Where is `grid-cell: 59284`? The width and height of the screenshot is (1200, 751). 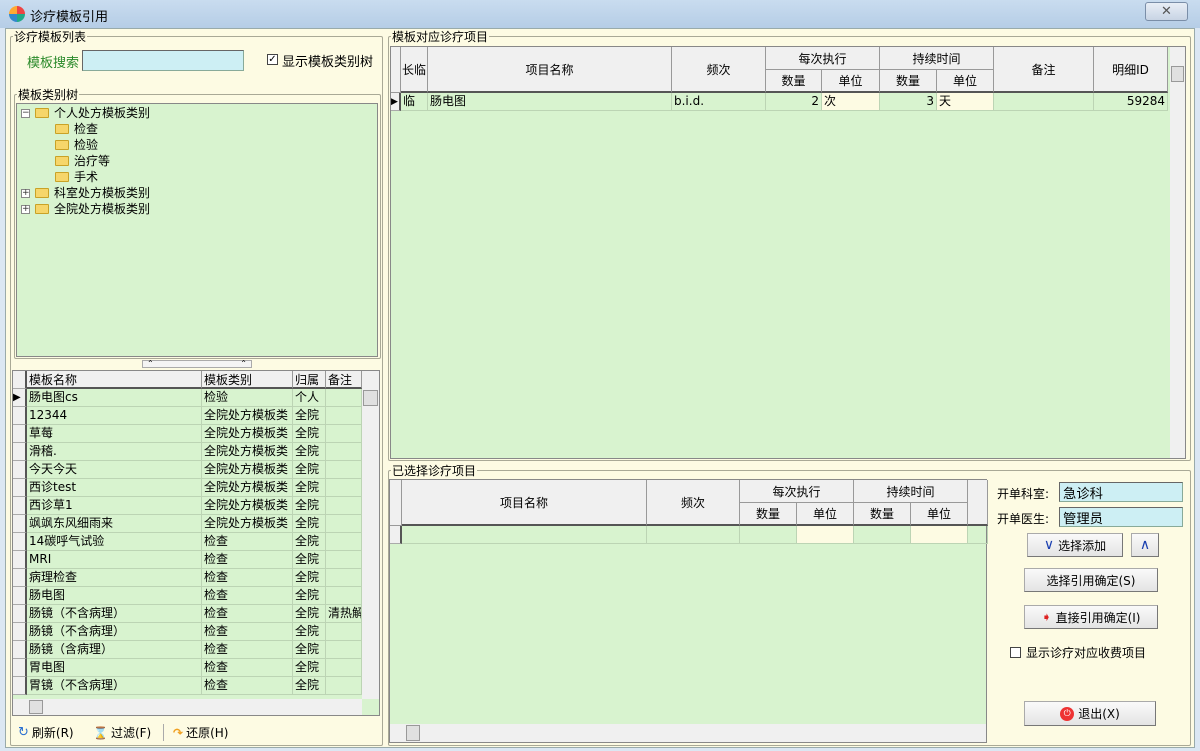 grid-cell: 59284 is located at coordinates (1131, 102).